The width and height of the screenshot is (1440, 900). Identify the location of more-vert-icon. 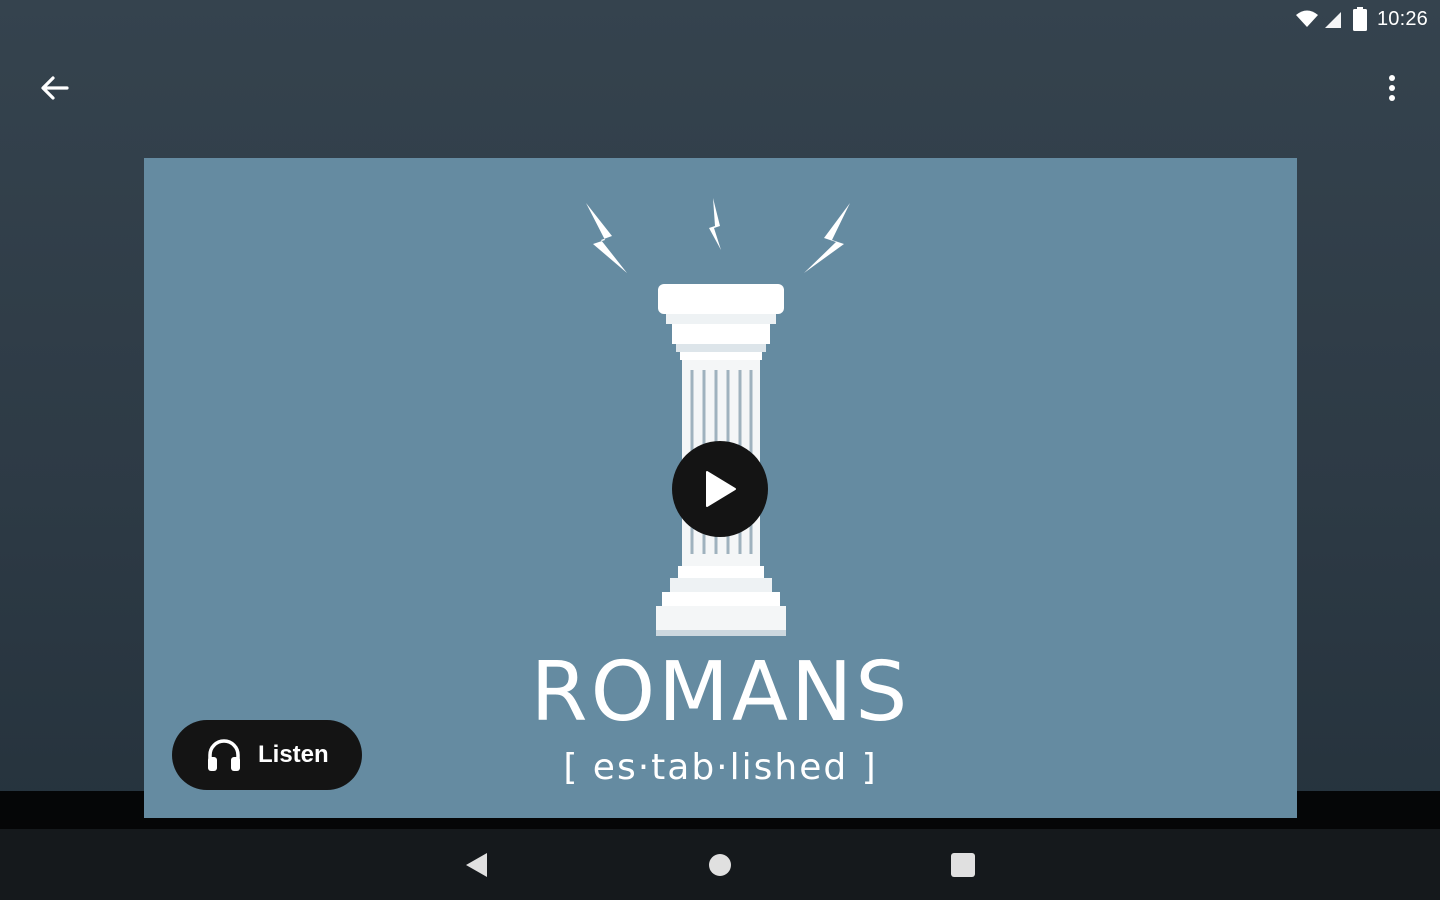
(1392, 88).